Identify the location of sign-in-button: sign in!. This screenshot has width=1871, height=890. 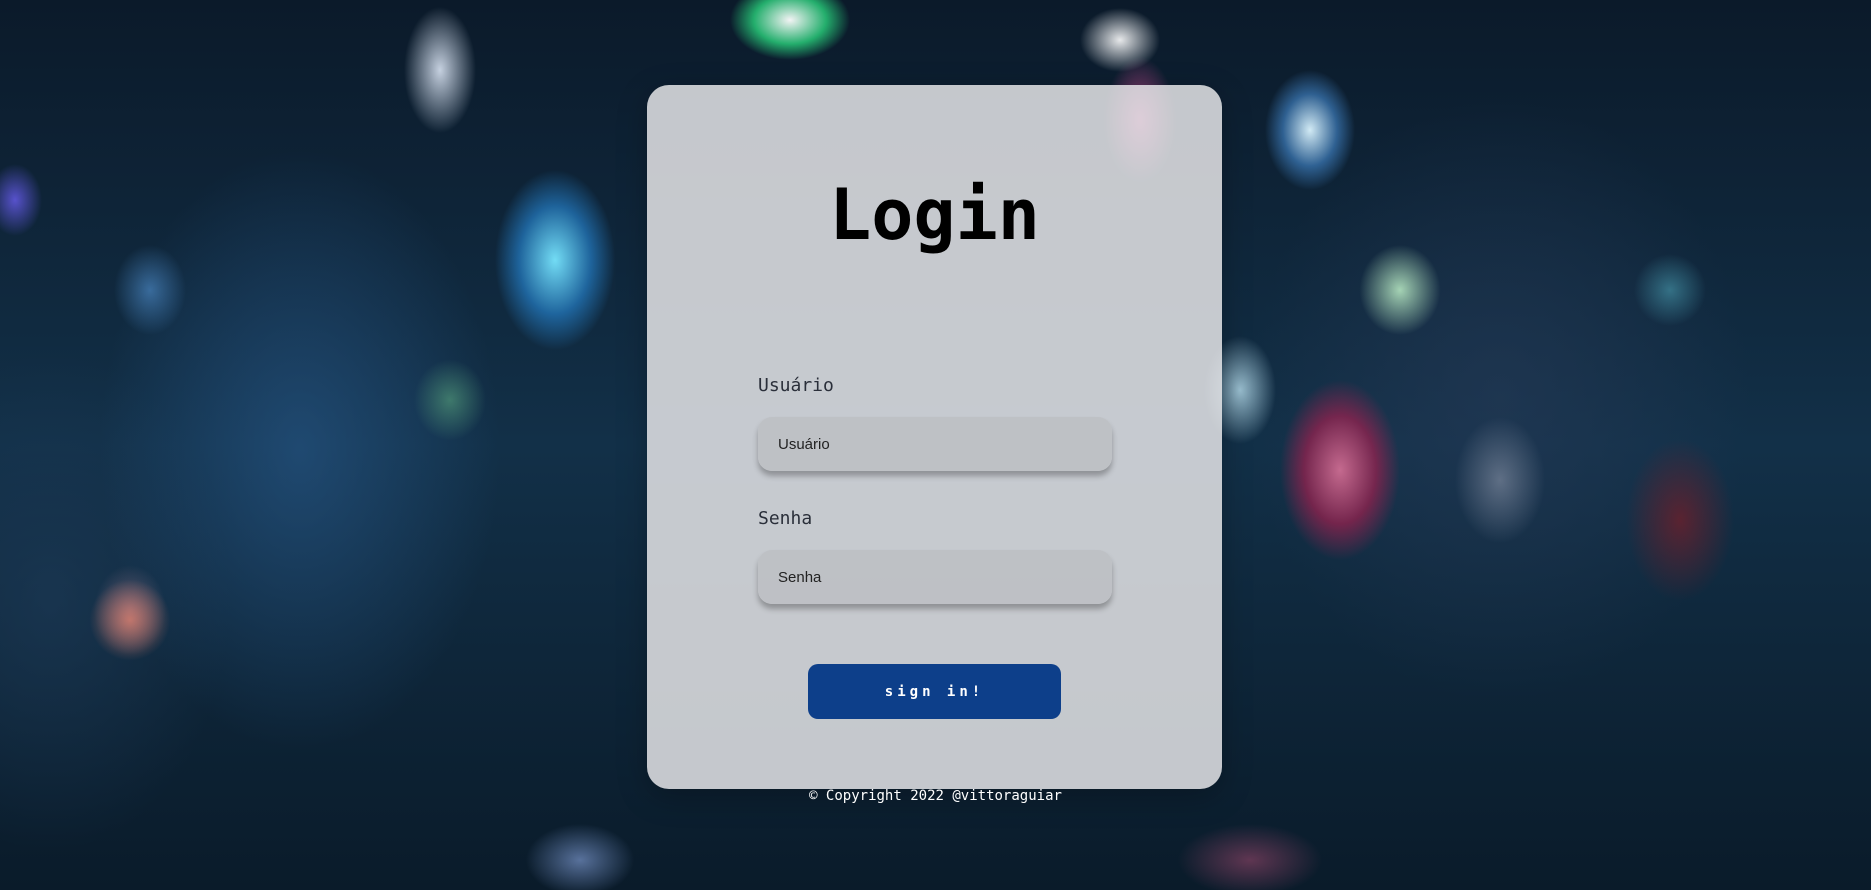
(934, 691).